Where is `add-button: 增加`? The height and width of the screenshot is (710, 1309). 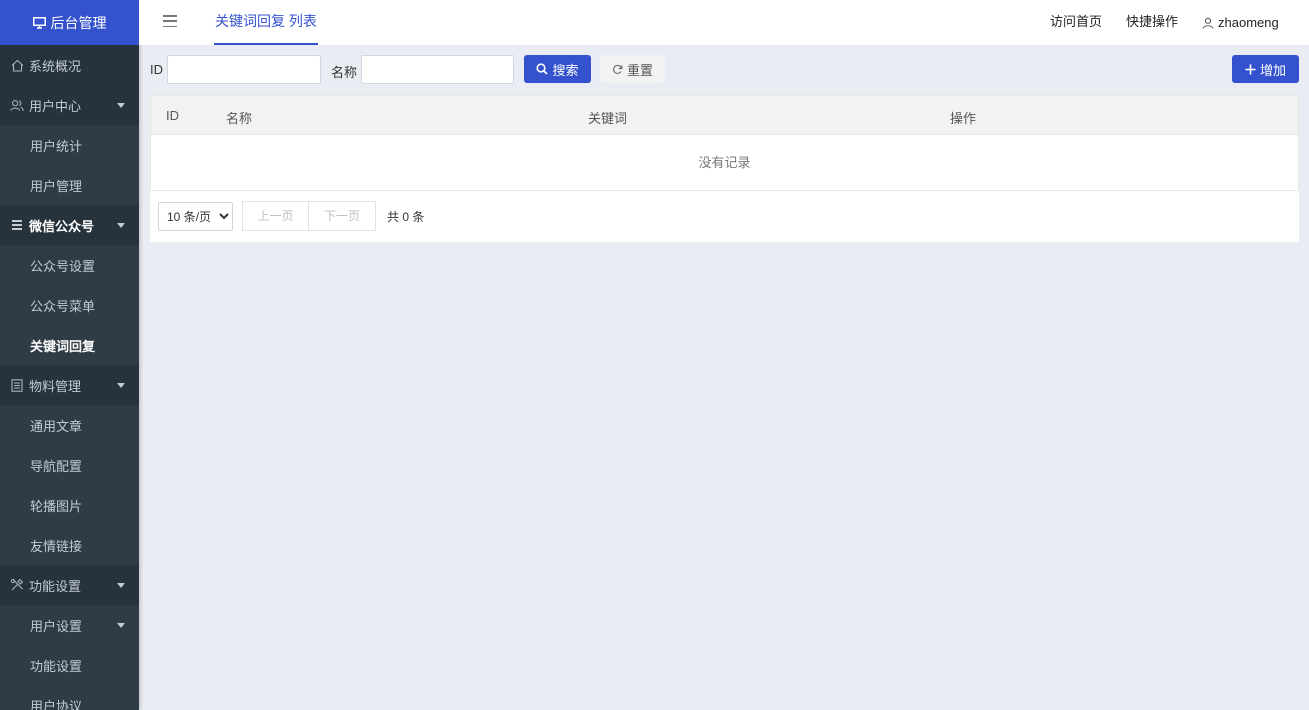 add-button: 增加 is located at coordinates (1265, 69).